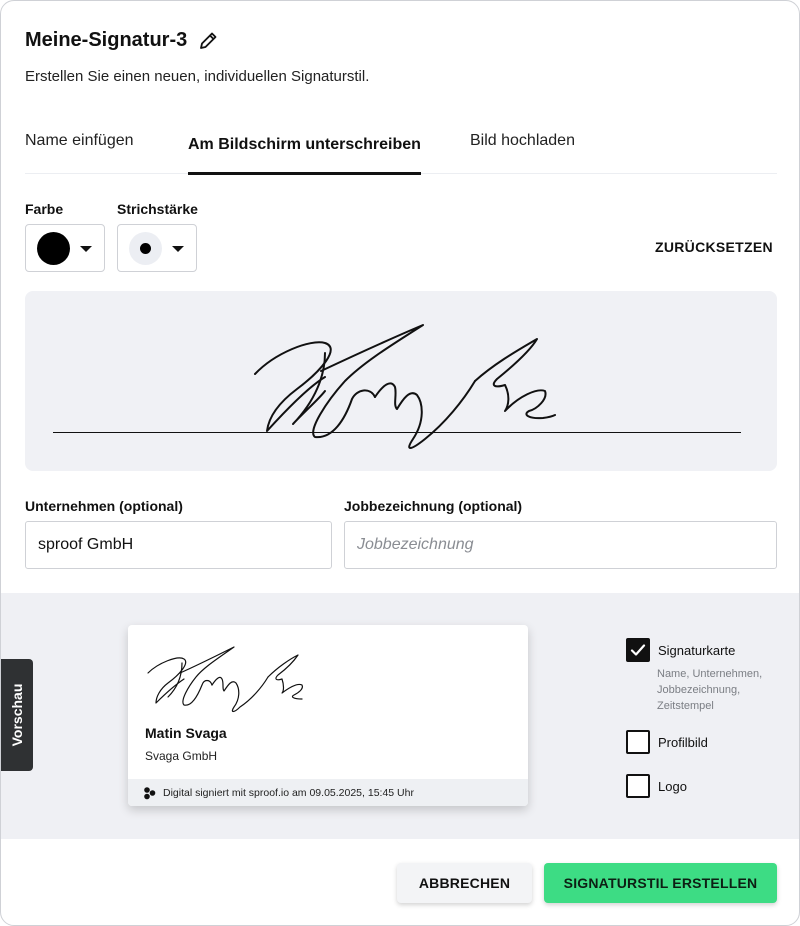  I want to click on card-signature, so click(225, 679).